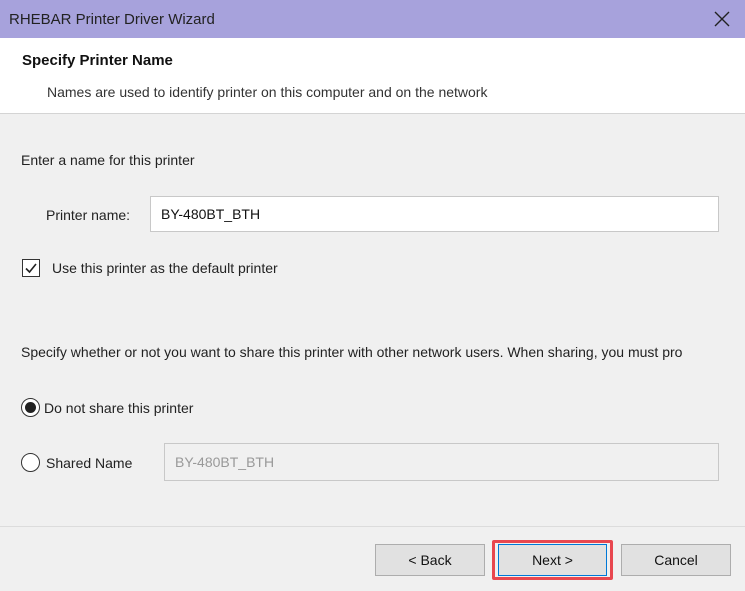 This screenshot has height=591, width=745. I want to click on shared-name-input: BY-480BT_BTH, so click(441, 462).